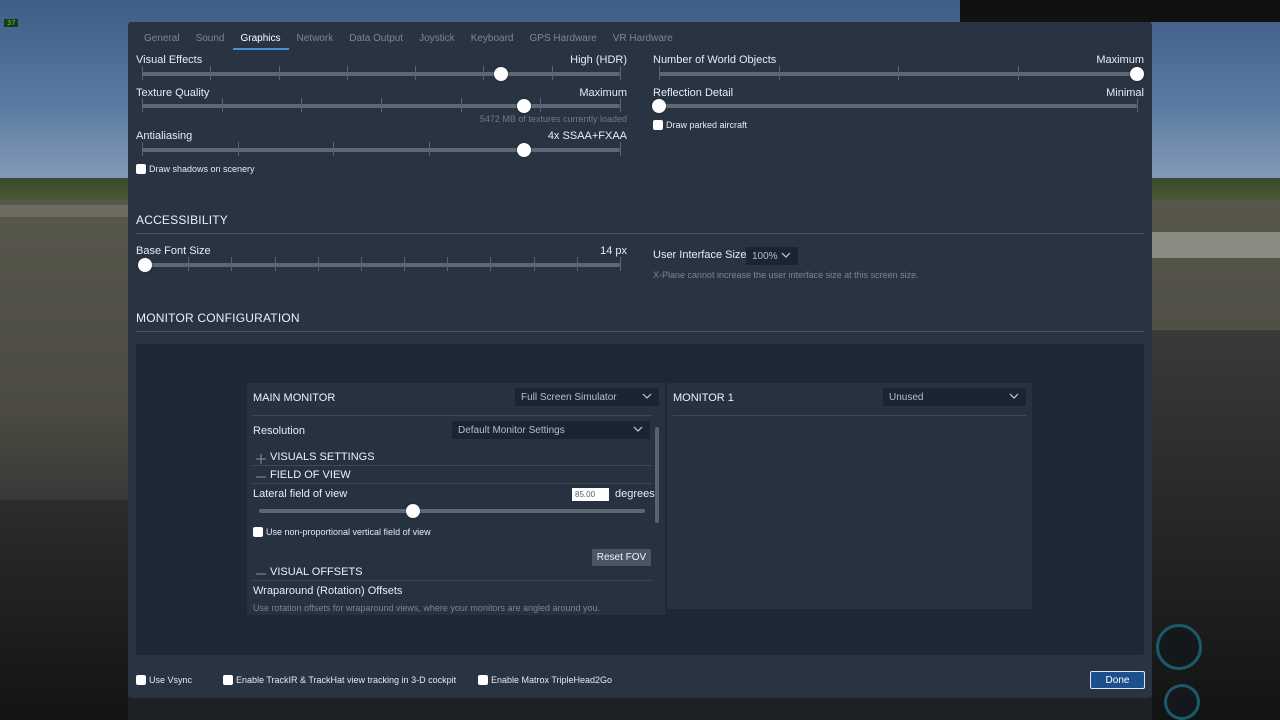 The image size is (1280, 720). I want to click on vsync-checkbox: Use Vsync, so click(164, 680).